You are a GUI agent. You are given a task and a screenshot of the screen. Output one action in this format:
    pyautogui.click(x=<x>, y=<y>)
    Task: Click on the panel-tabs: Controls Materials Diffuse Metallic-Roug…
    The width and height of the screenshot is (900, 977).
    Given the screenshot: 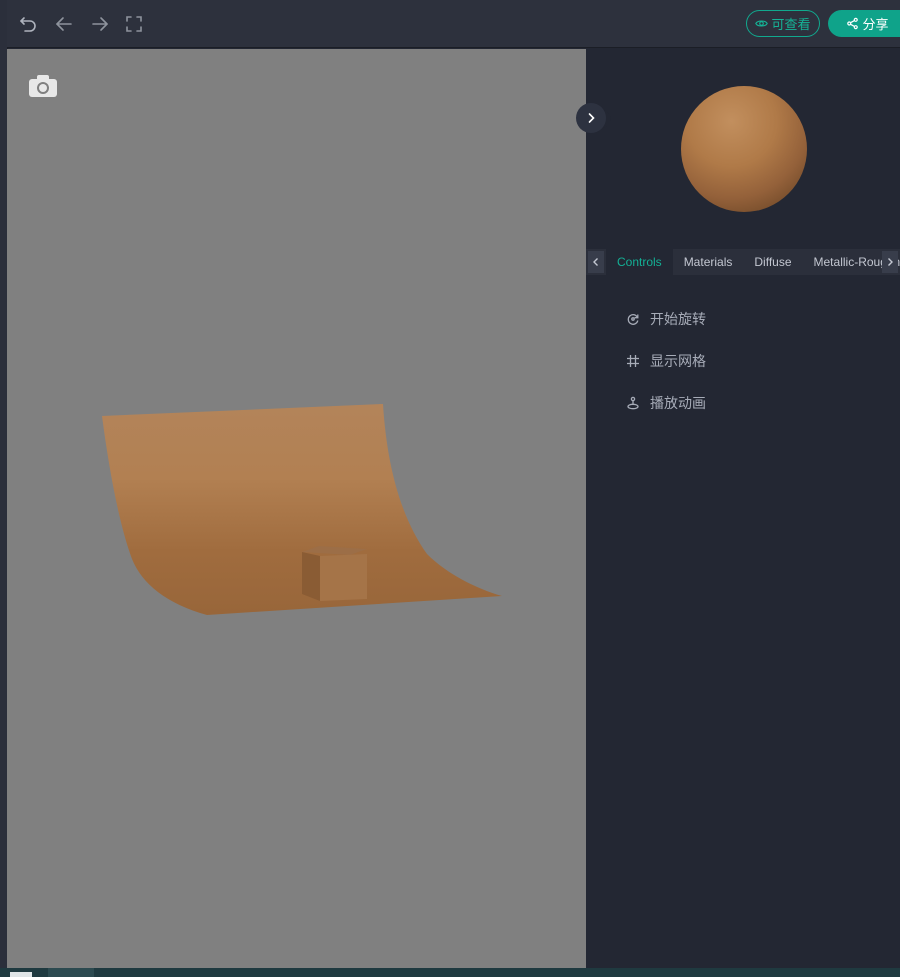 What is the action you would take?
    pyautogui.click(x=753, y=262)
    